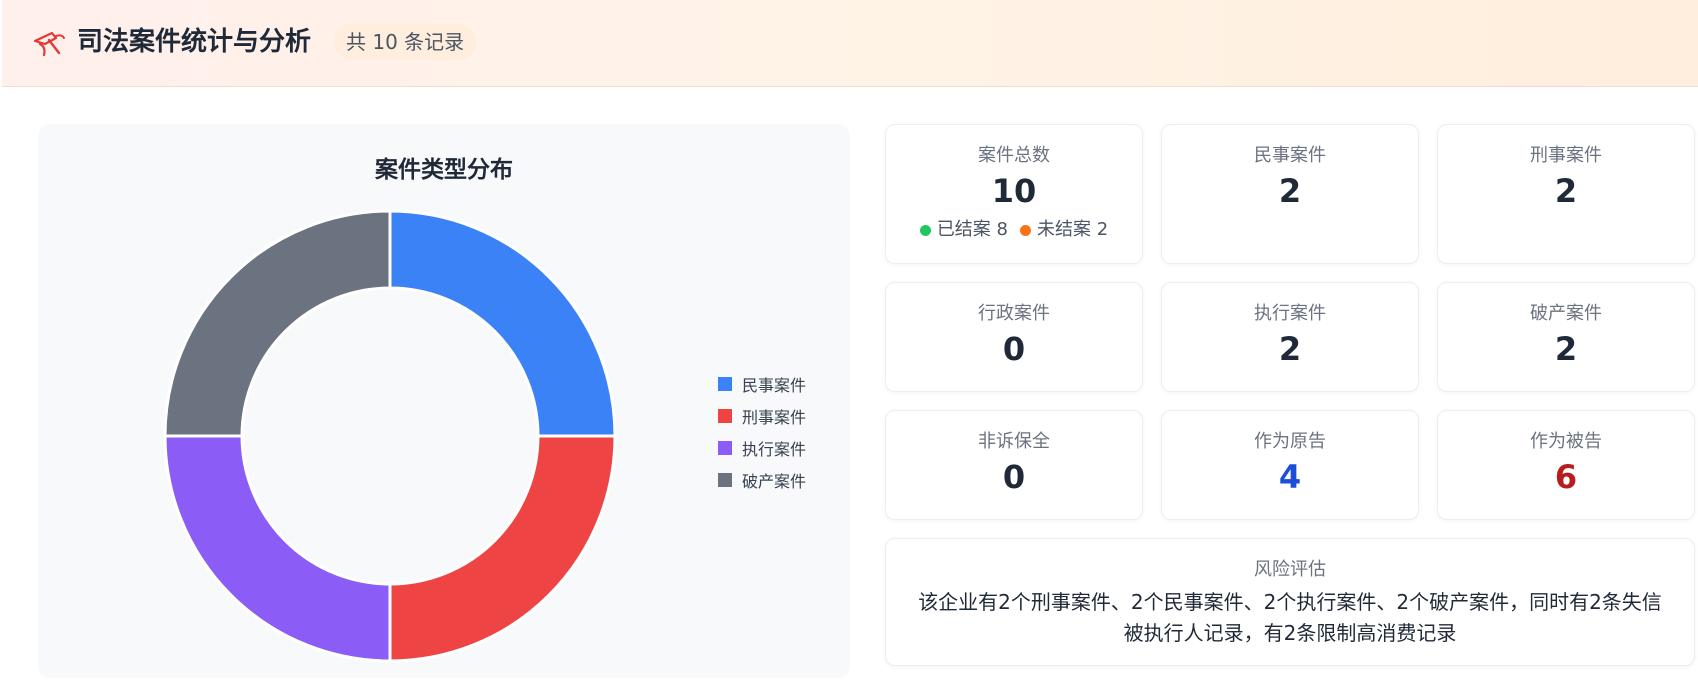  What do you see at coordinates (774, 385) in the screenshot?
I see `legend-label: 民事案件` at bounding box center [774, 385].